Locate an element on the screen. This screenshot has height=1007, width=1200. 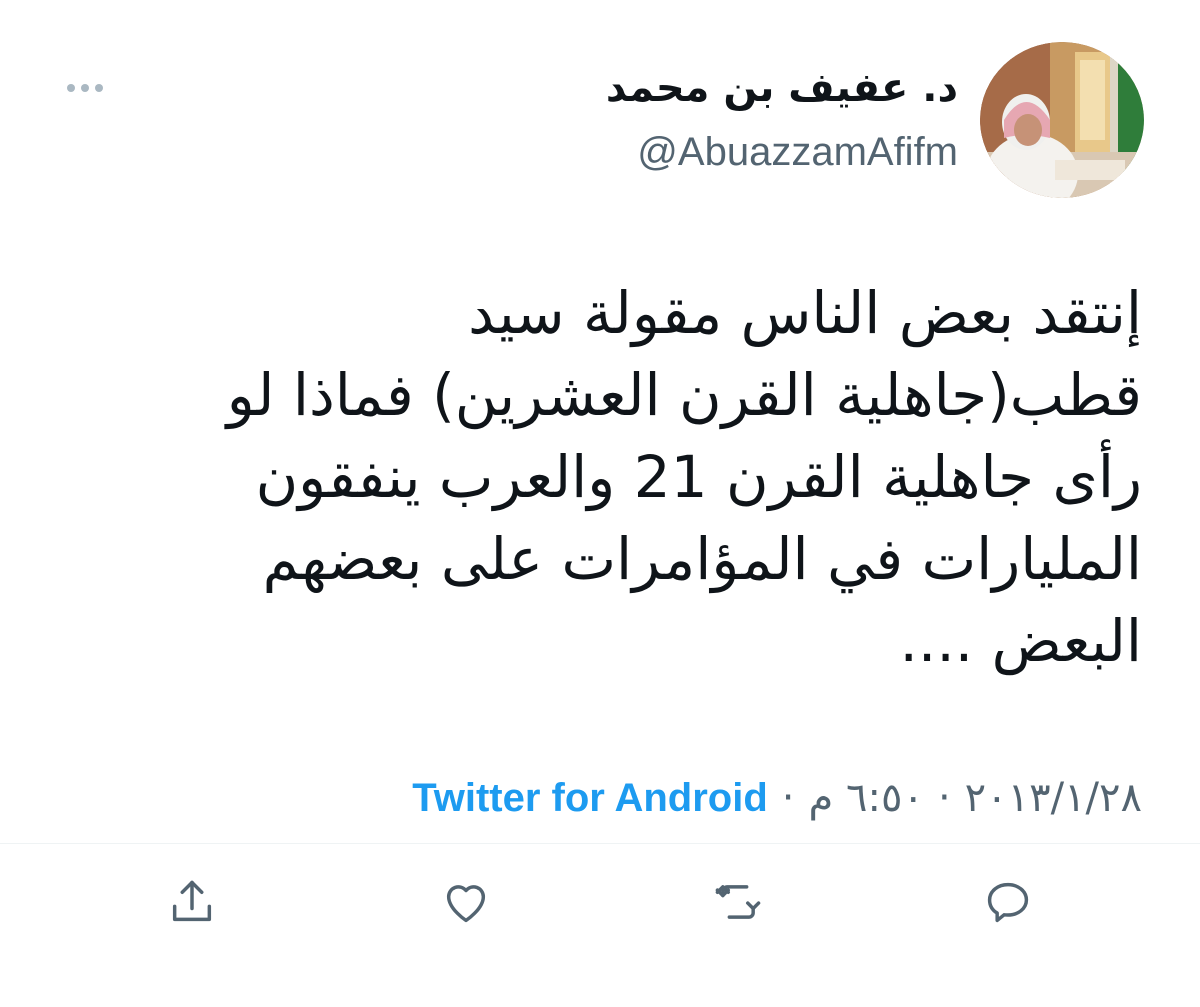
author-display-name: د. عفيف بن محمد is located at coordinates (782, 88).